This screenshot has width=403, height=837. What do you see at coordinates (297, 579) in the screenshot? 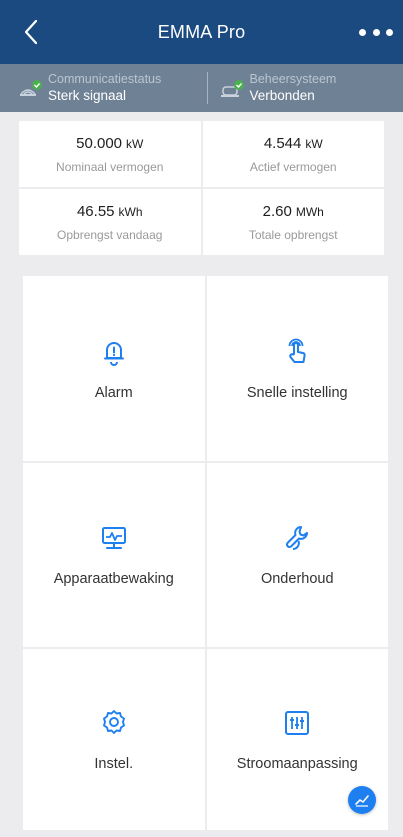
I see `menu-label: Onderhoud` at bounding box center [297, 579].